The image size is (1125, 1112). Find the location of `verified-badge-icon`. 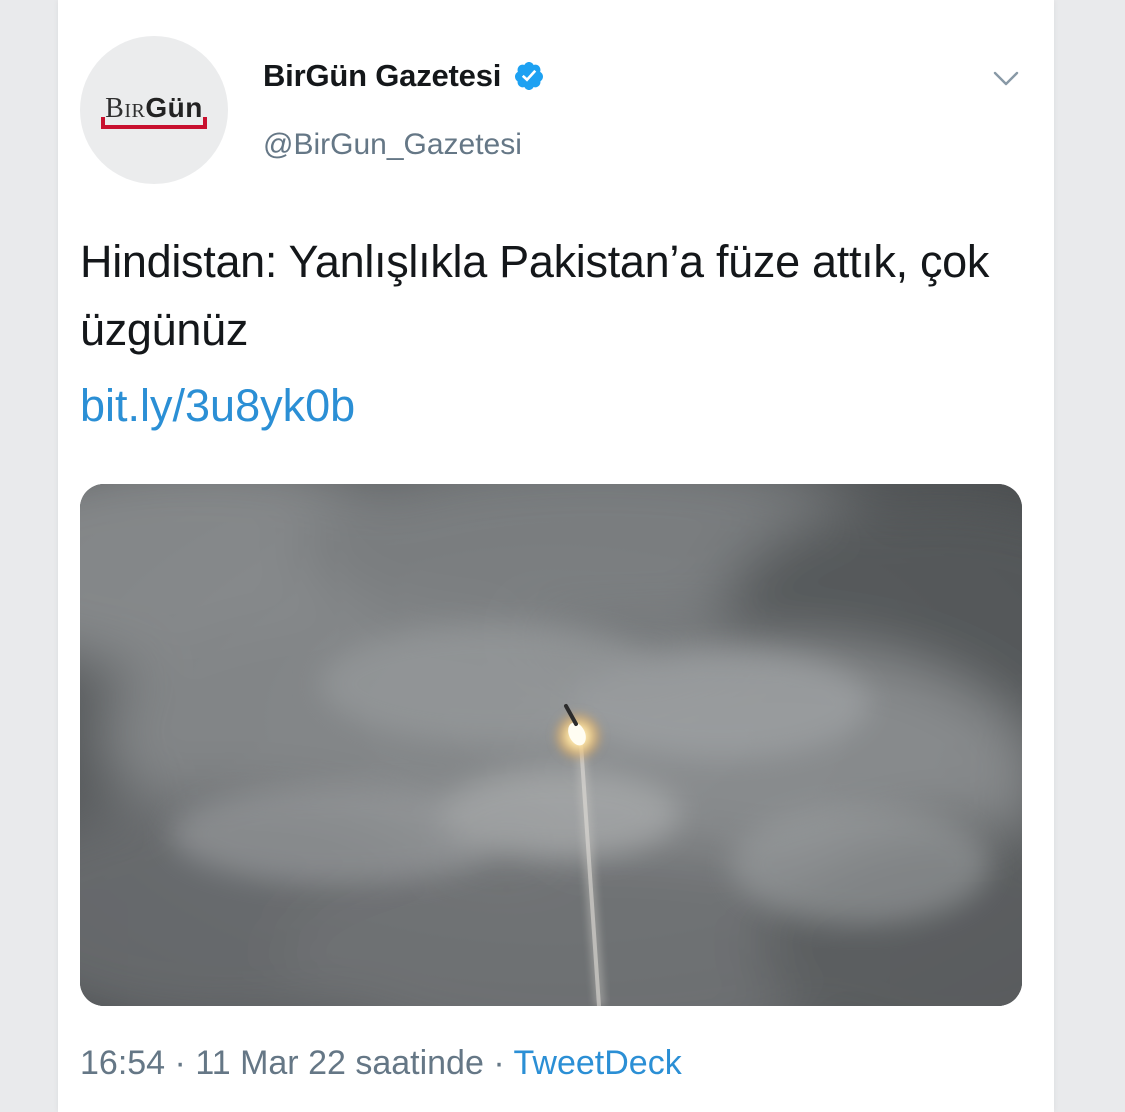

verified-badge-icon is located at coordinates (529, 76).